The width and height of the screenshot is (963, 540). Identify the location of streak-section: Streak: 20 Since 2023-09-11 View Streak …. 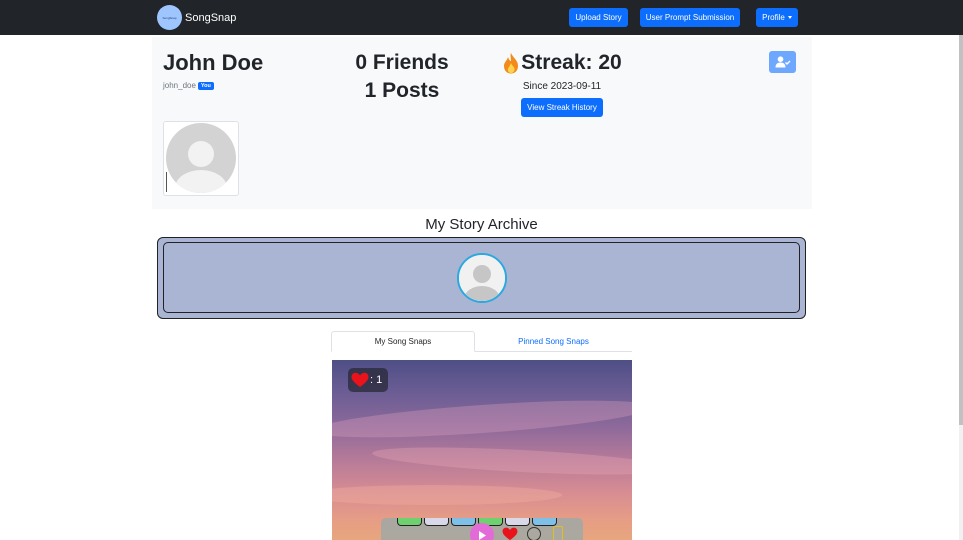
(562, 84).